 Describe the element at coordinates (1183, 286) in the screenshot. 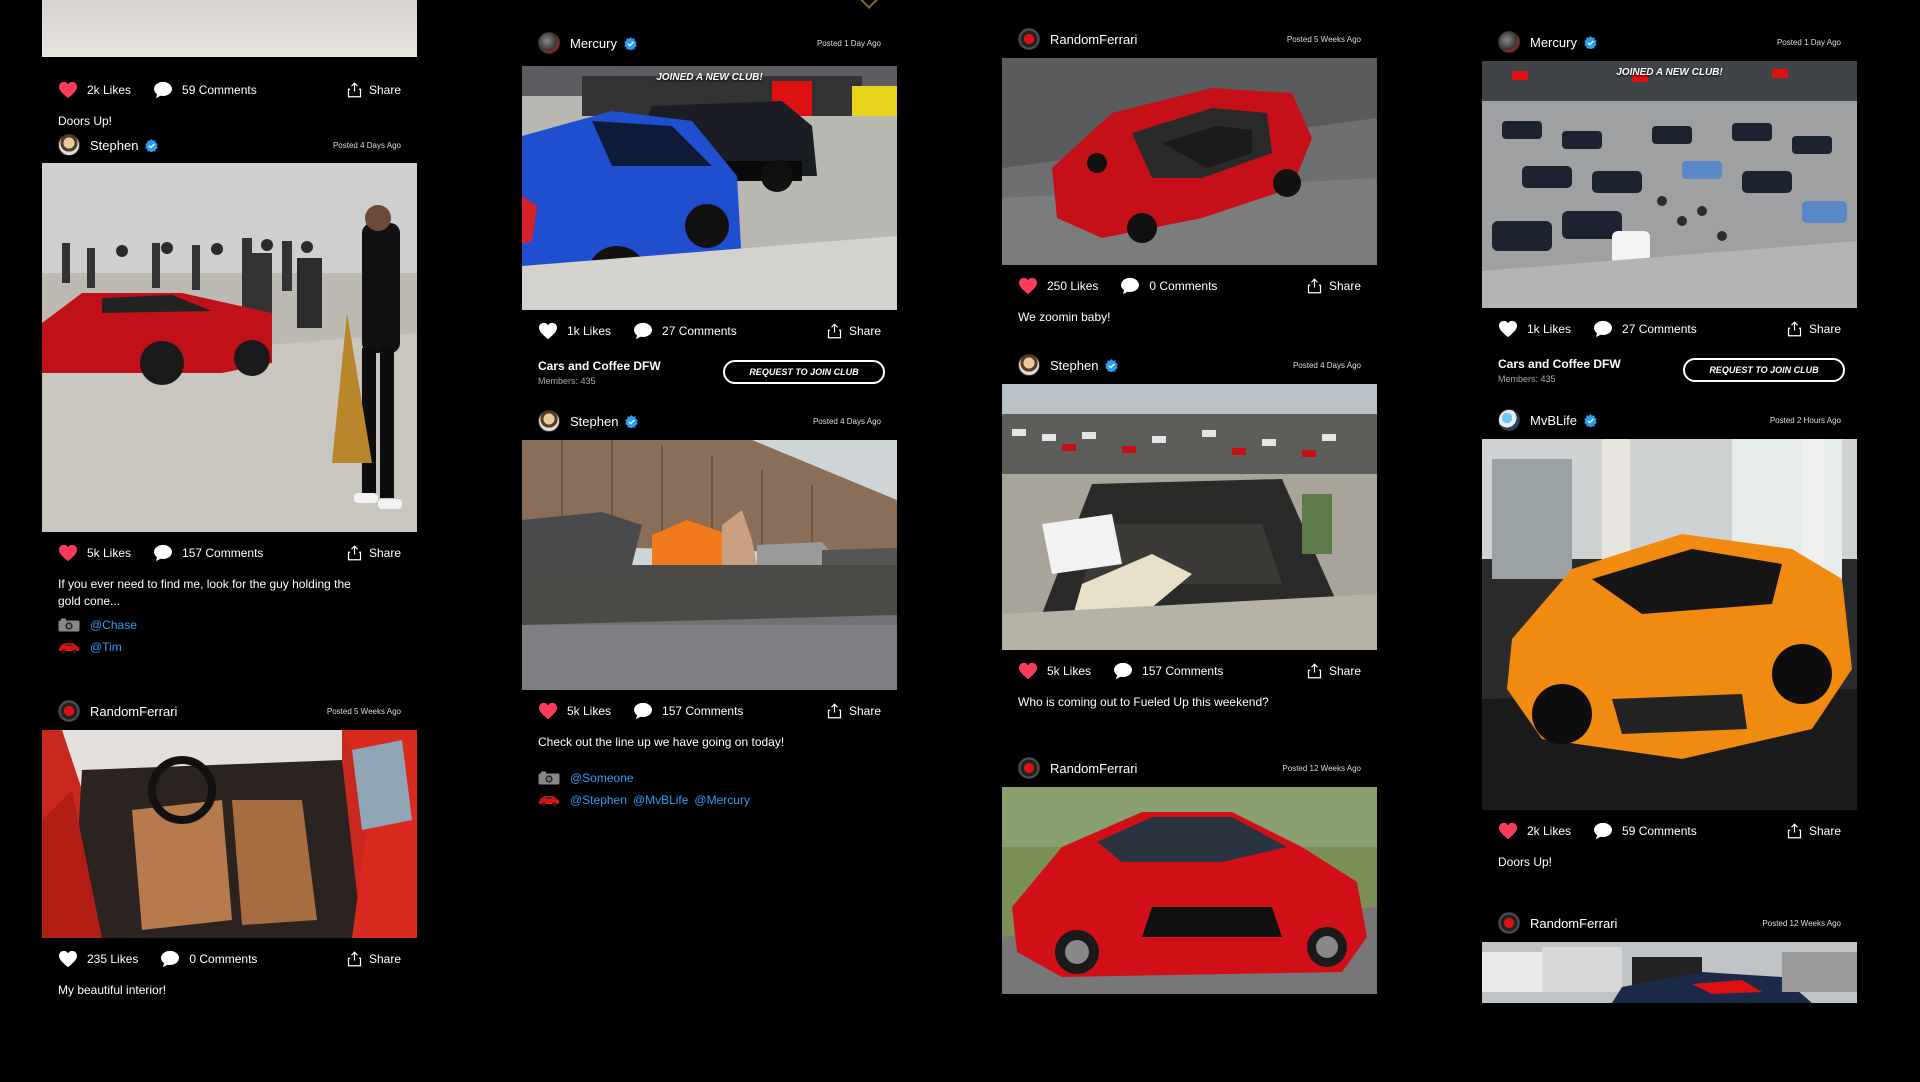

I see `comments-count: 0 Comments` at that location.